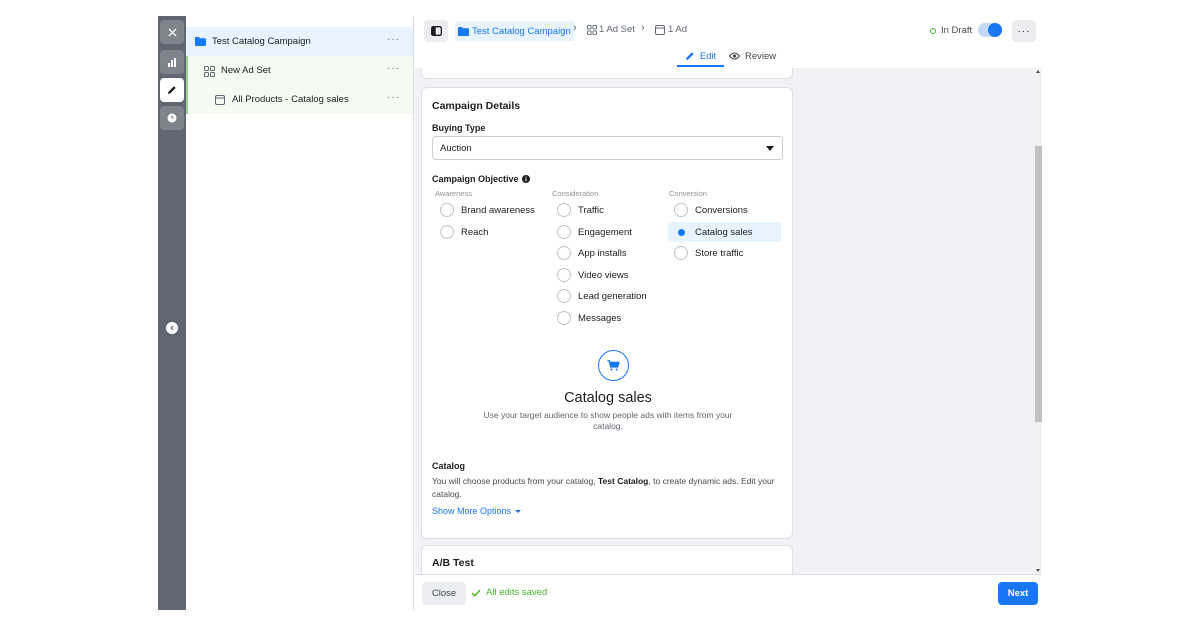  What do you see at coordinates (299, 70) in the screenshot?
I see `tree-item-adset: New Ad Set ···` at bounding box center [299, 70].